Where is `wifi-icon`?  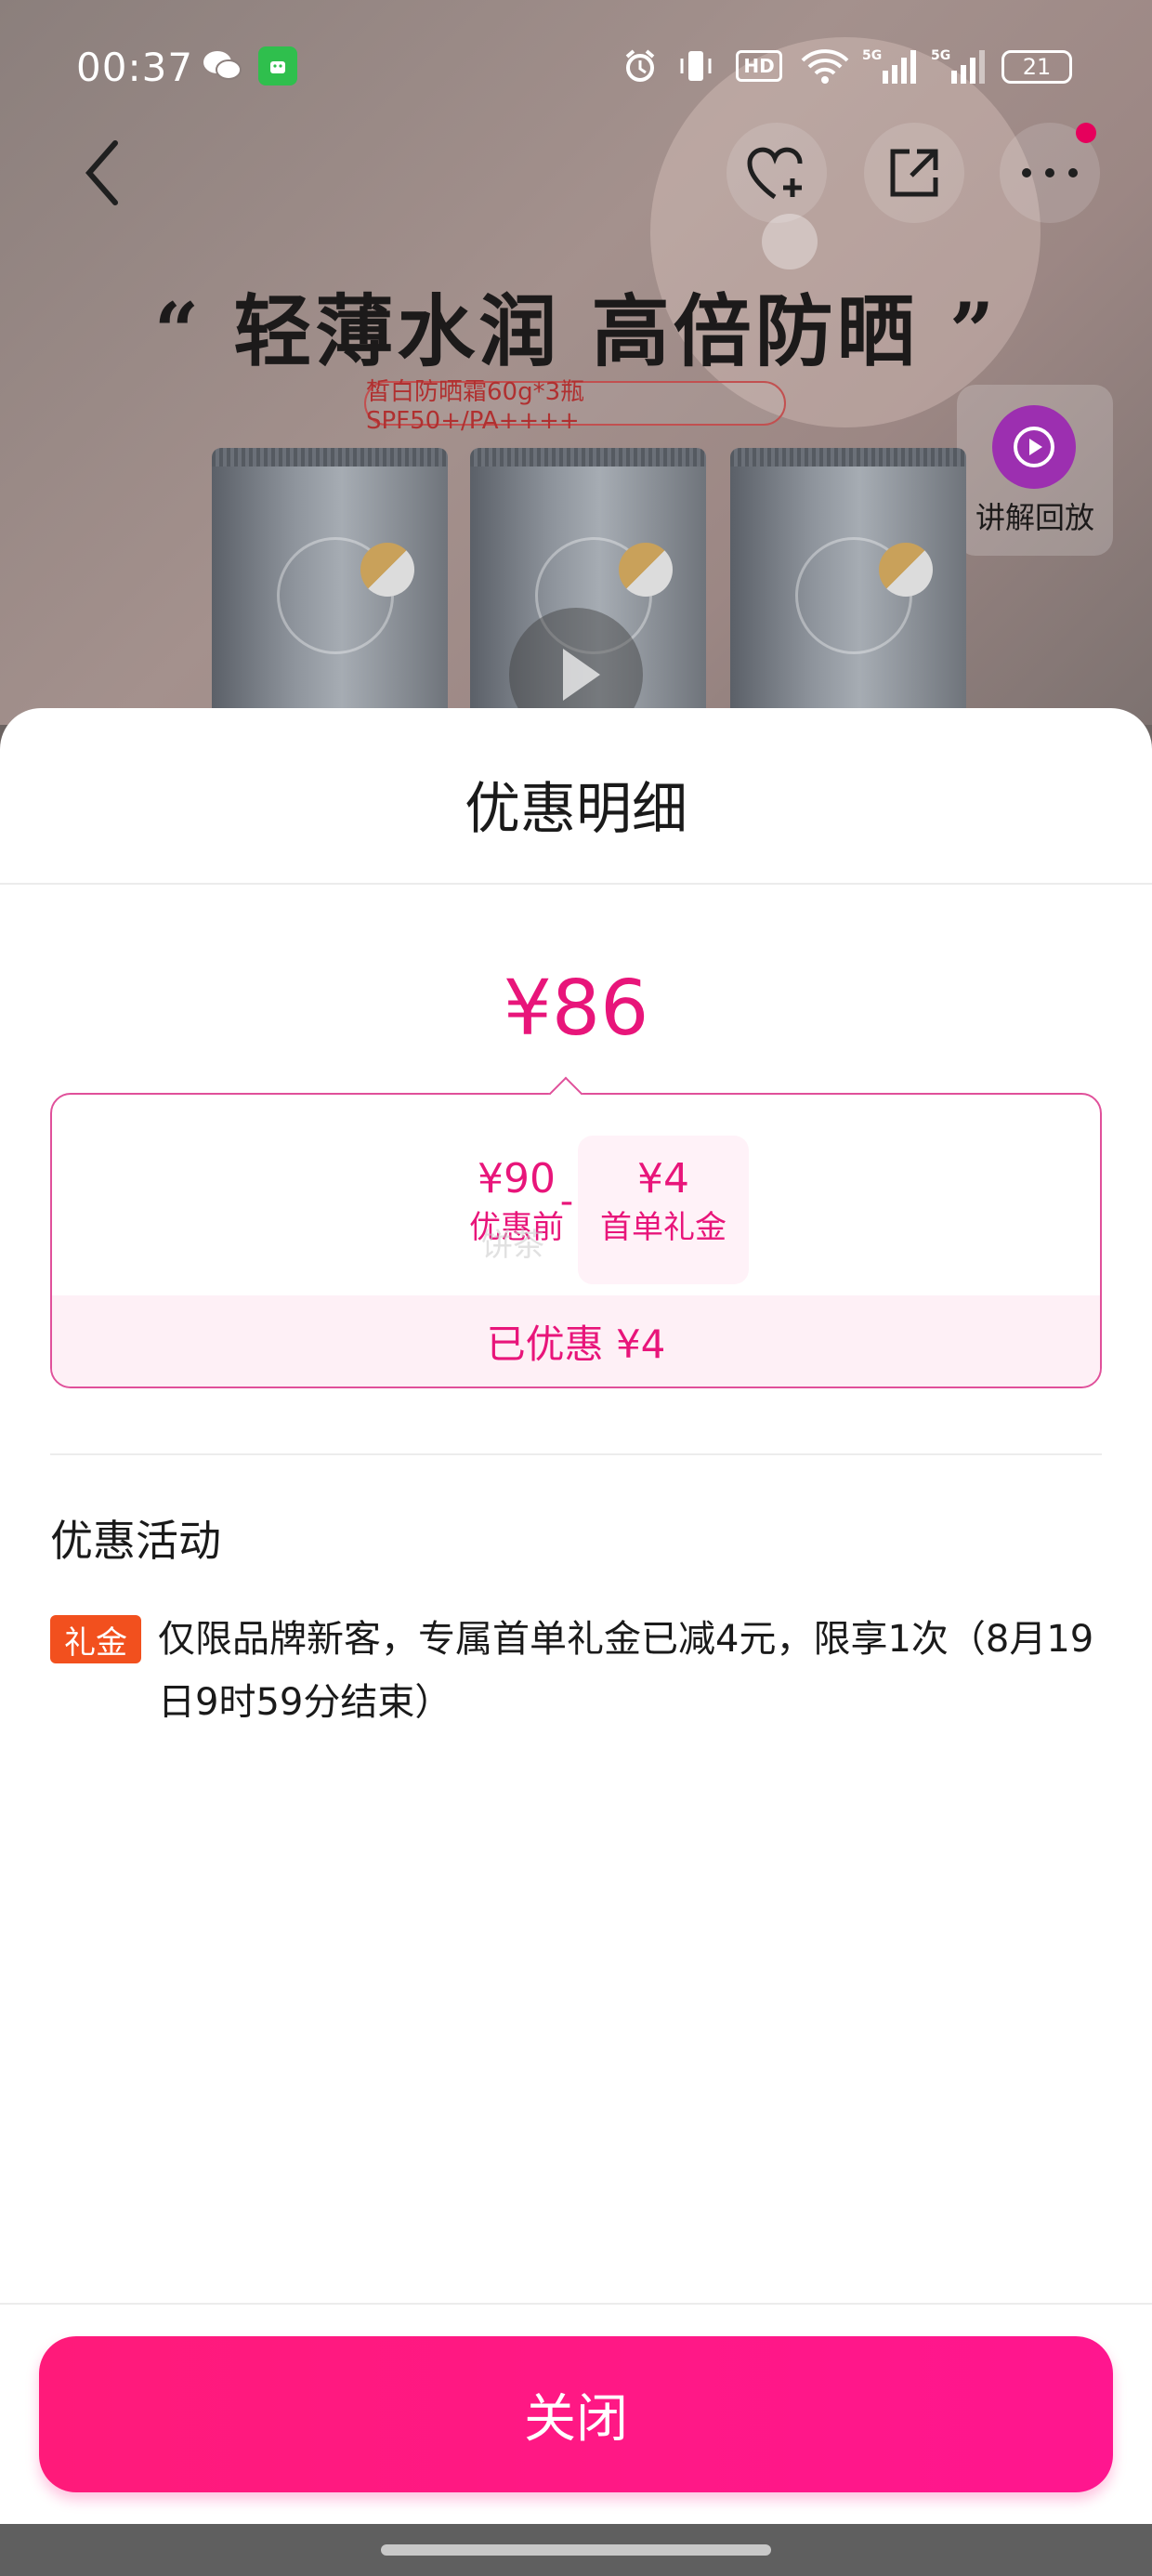 wifi-icon is located at coordinates (825, 65).